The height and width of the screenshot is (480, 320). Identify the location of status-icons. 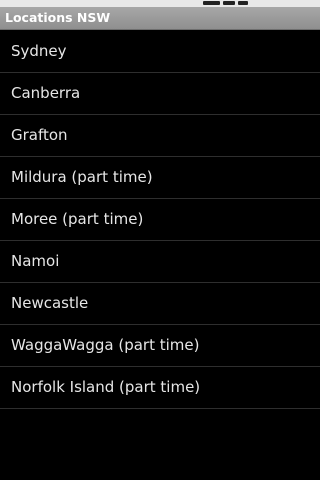
(225, 3).